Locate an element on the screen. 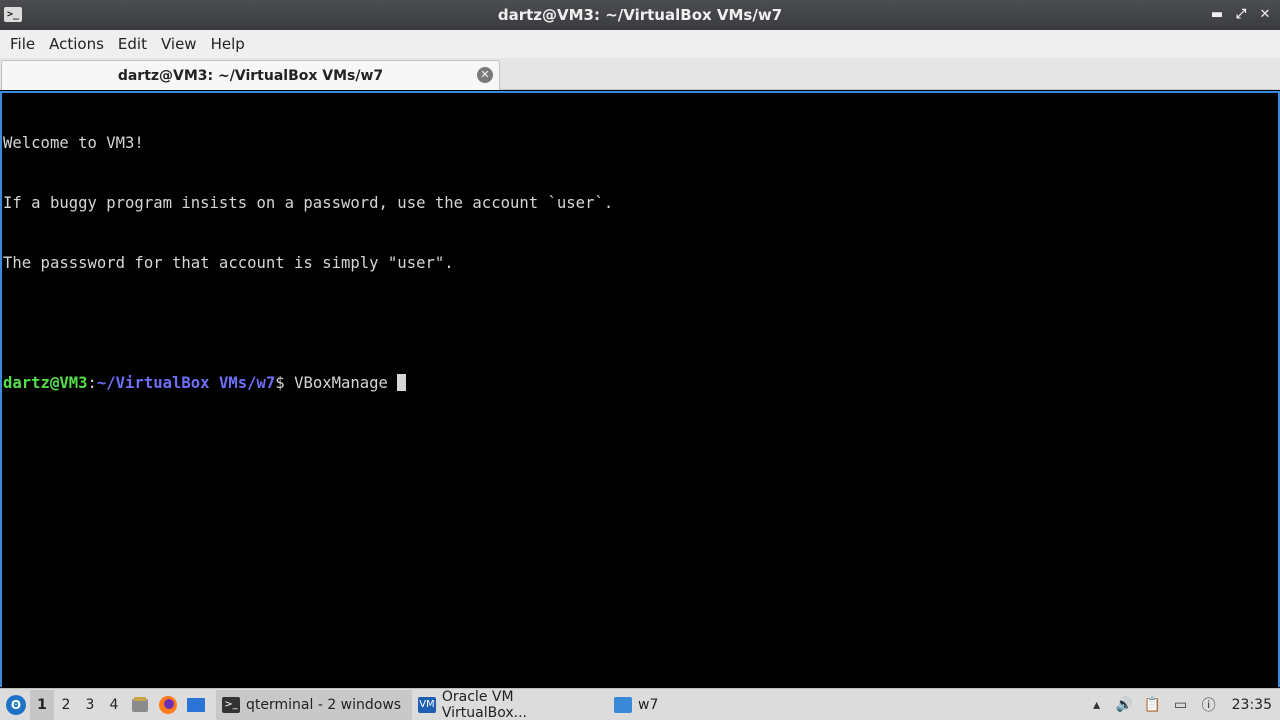 This screenshot has width=1280, height=720. volume-icon: 🔊 is located at coordinates (1125, 705).